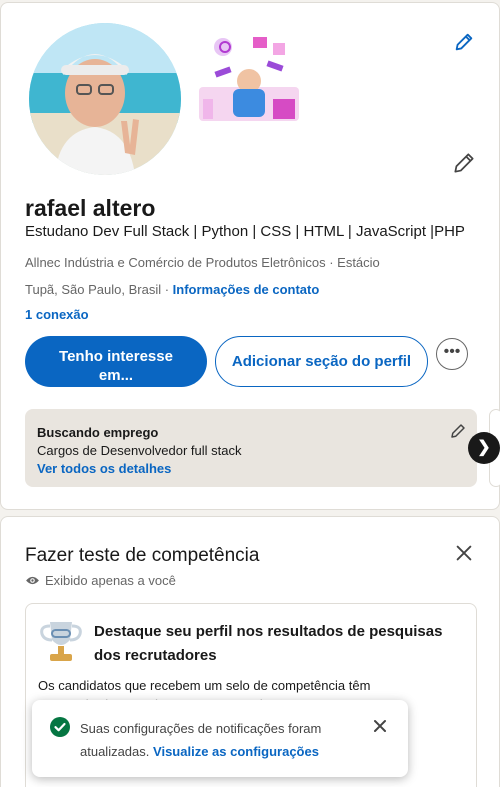 The image size is (500, 787). Describe the element at coordinates (464, 163) in the screenshot. I see `edit-intro-icon` at that location.